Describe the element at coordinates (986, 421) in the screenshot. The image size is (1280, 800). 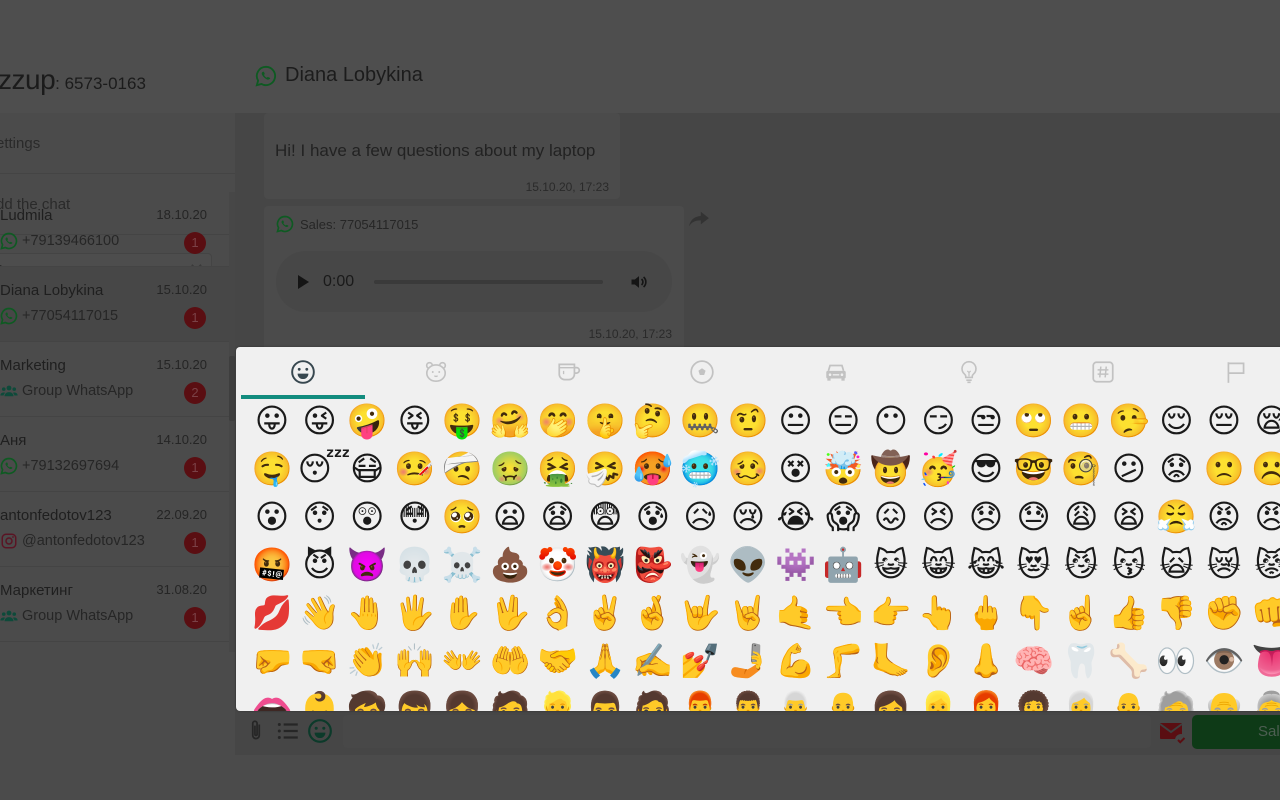
I see `emoji-item: 😒` at that location.